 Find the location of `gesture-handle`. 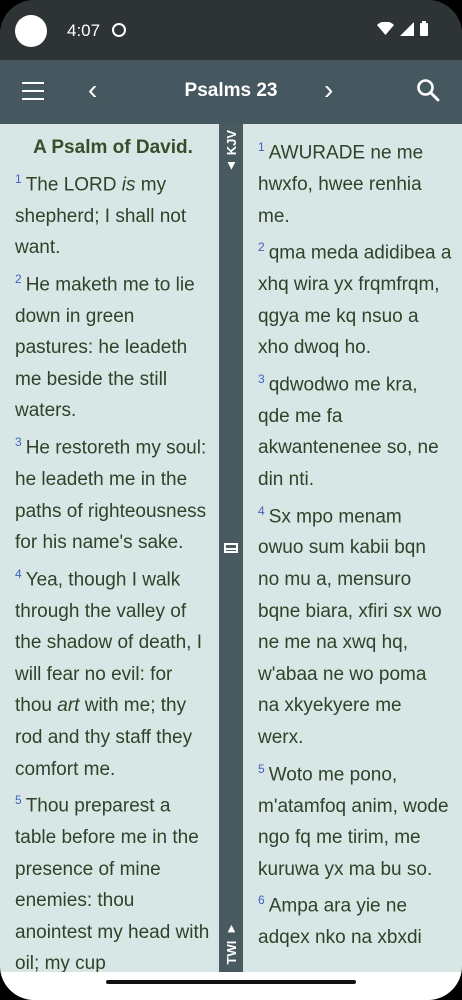

gesture-handle is located at coordinates (231, 982).